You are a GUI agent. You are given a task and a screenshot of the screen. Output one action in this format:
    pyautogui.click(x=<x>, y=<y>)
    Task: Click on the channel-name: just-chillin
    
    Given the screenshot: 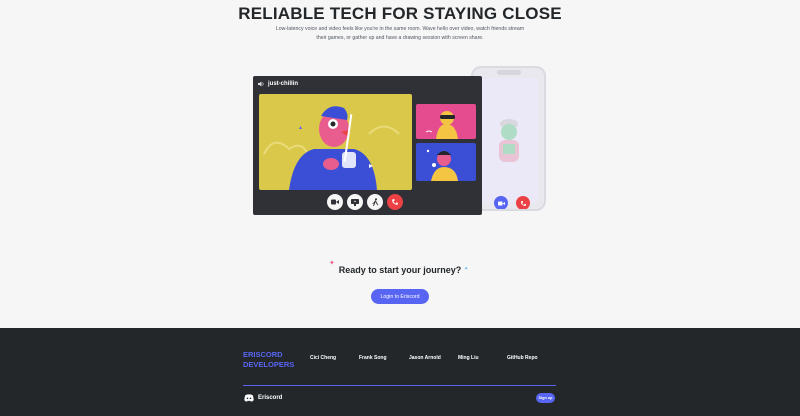 What is the action you would take?
    pyautogui.click(x=283, y=84)
    